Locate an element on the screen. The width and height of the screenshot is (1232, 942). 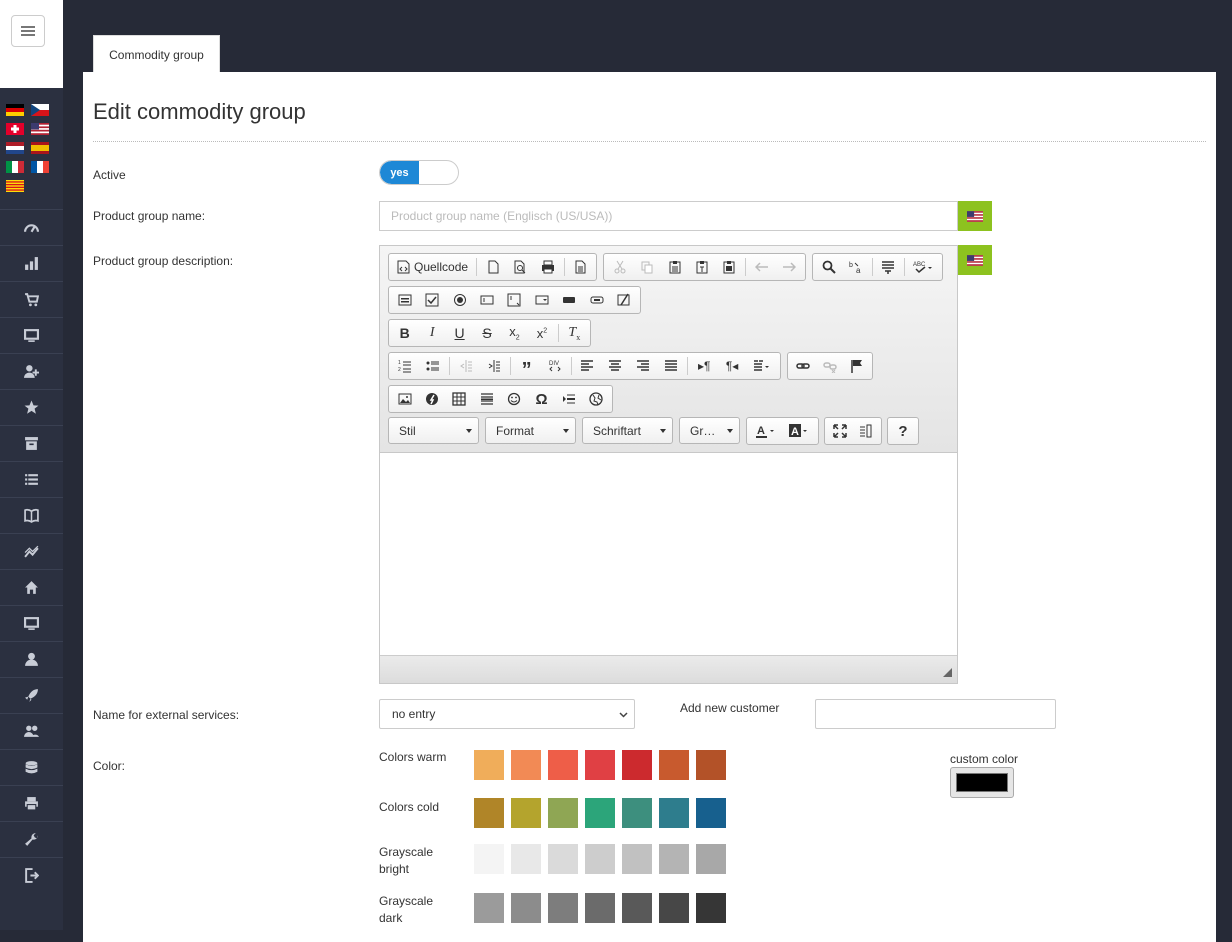
checkbox-button is located at coordinates (431, 300).